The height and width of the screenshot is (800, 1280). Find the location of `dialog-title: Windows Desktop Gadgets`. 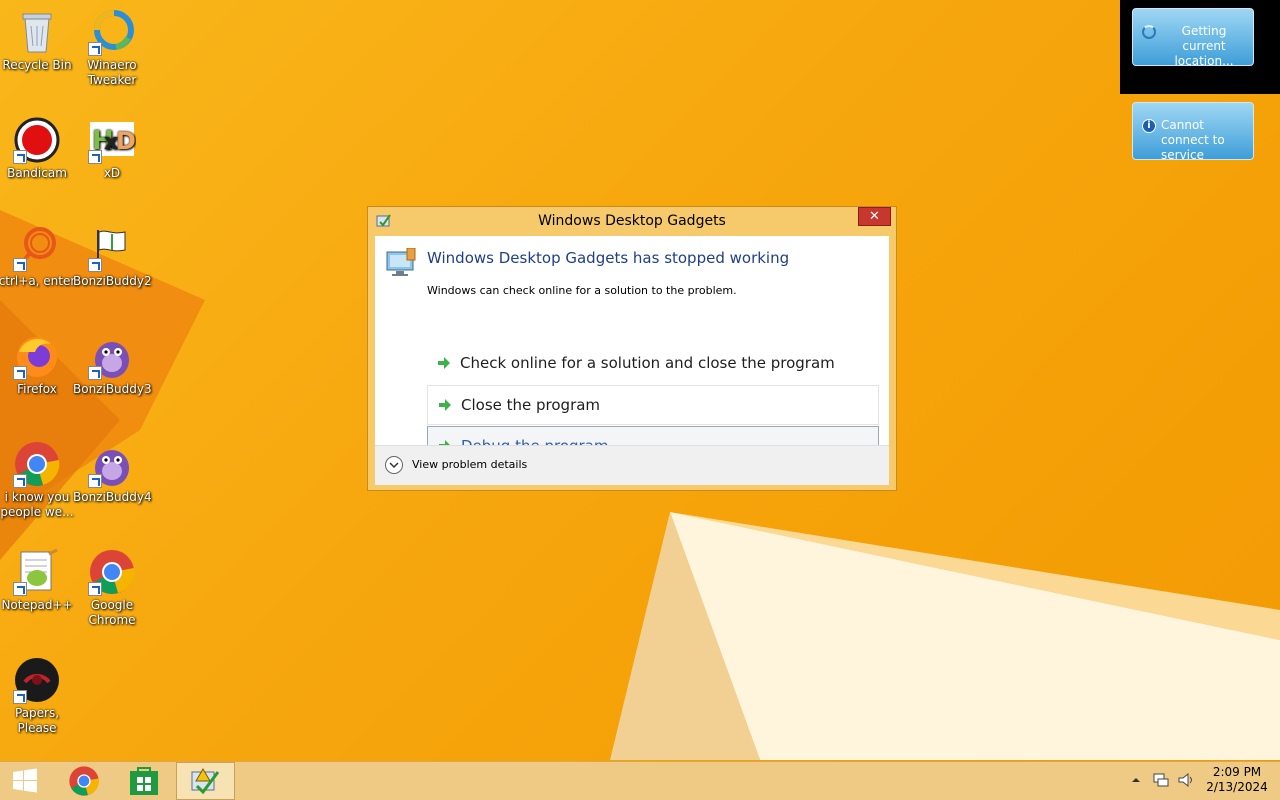

dialog-title: Windows Desktop Gadgets is located at coordinates (632, 221).